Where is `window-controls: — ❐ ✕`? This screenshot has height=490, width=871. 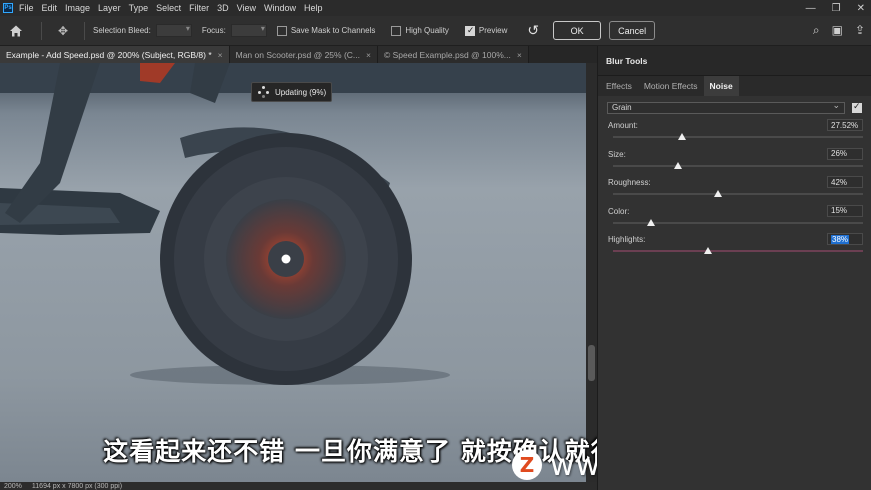
window-controls: — ❐ ✕ is located at coordinates (835, 8).